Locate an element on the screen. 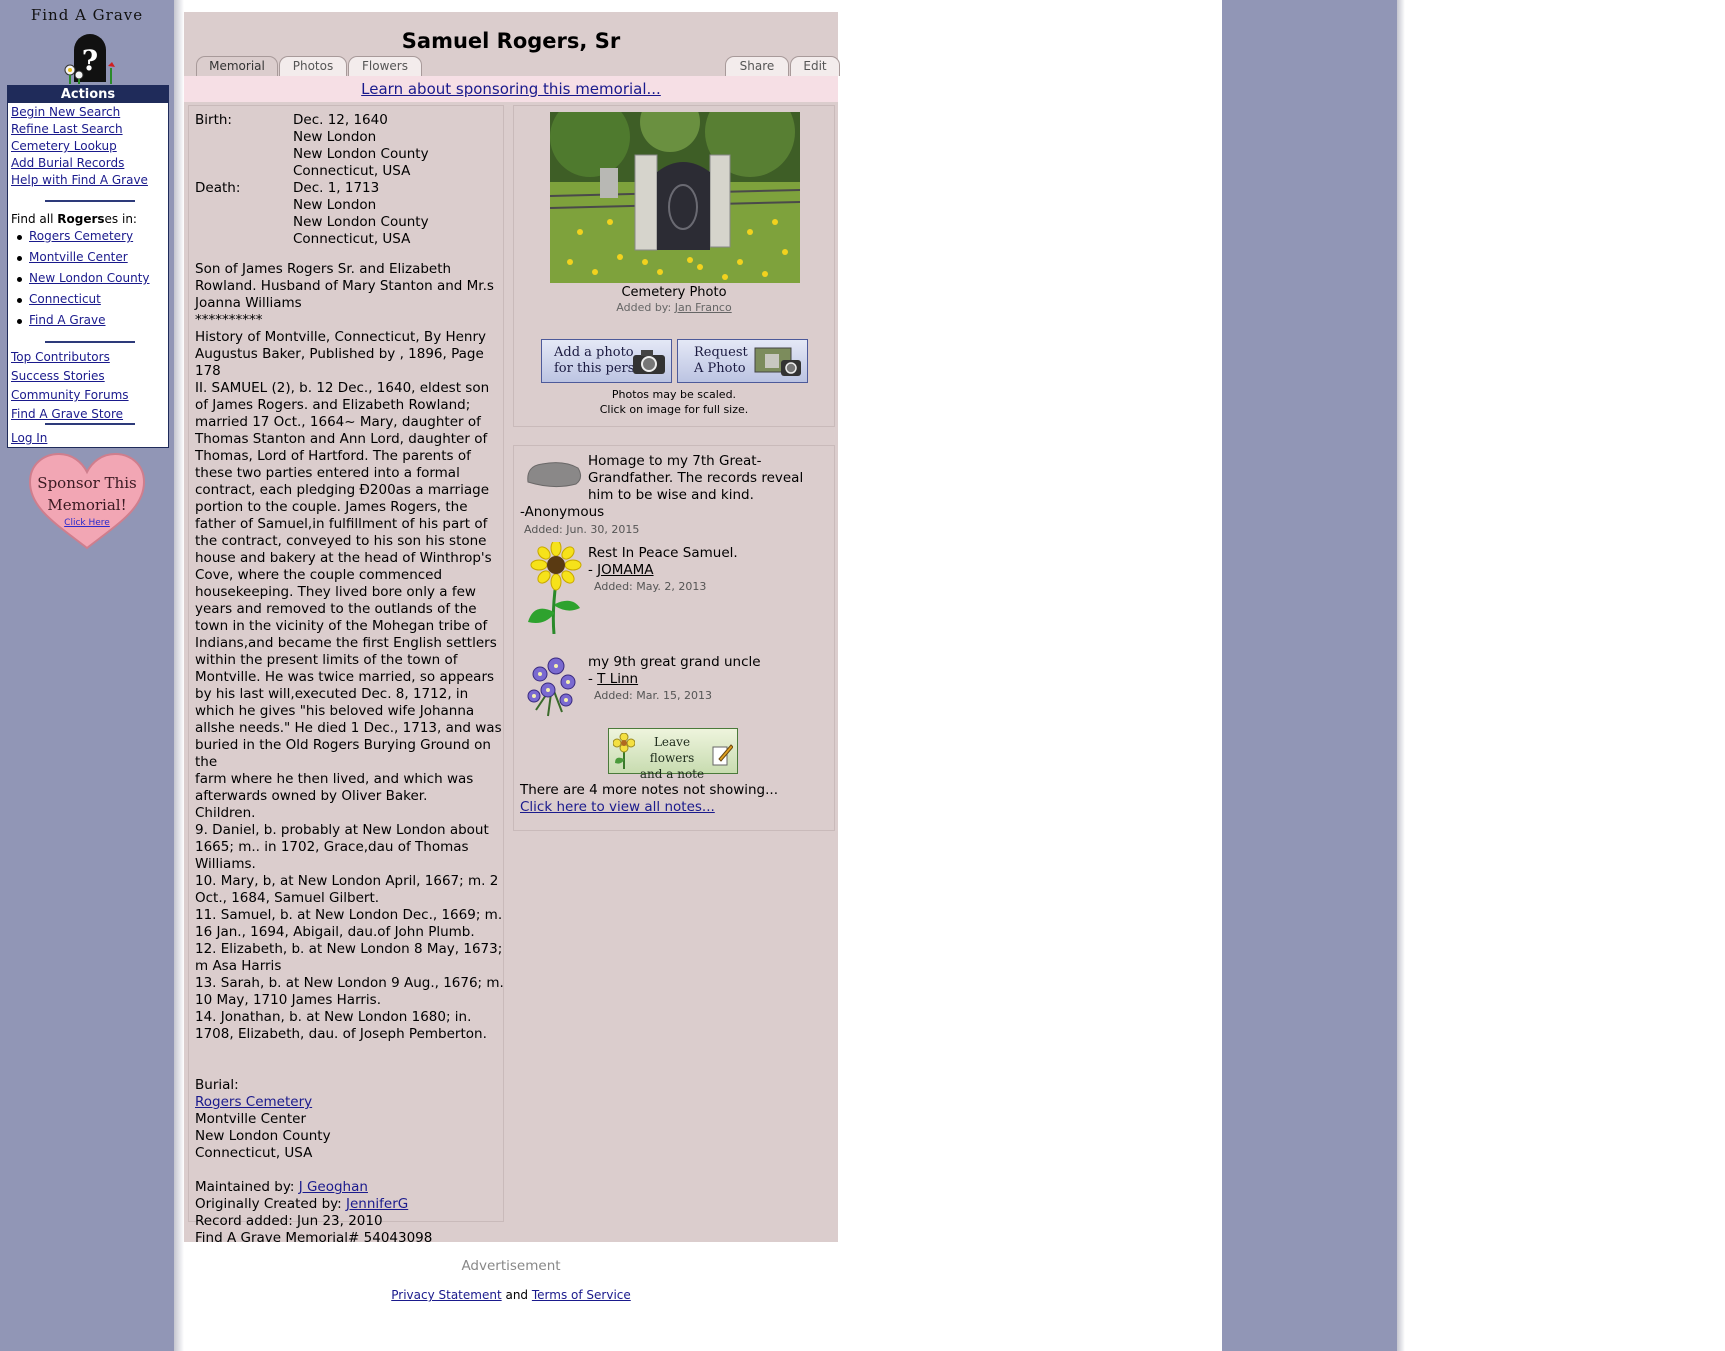 The height and width of the screenshot is (1351, 1725). sponsor-memorial-button: Sponsor This Memorial! Click Here is located at coordinates (87, 502).